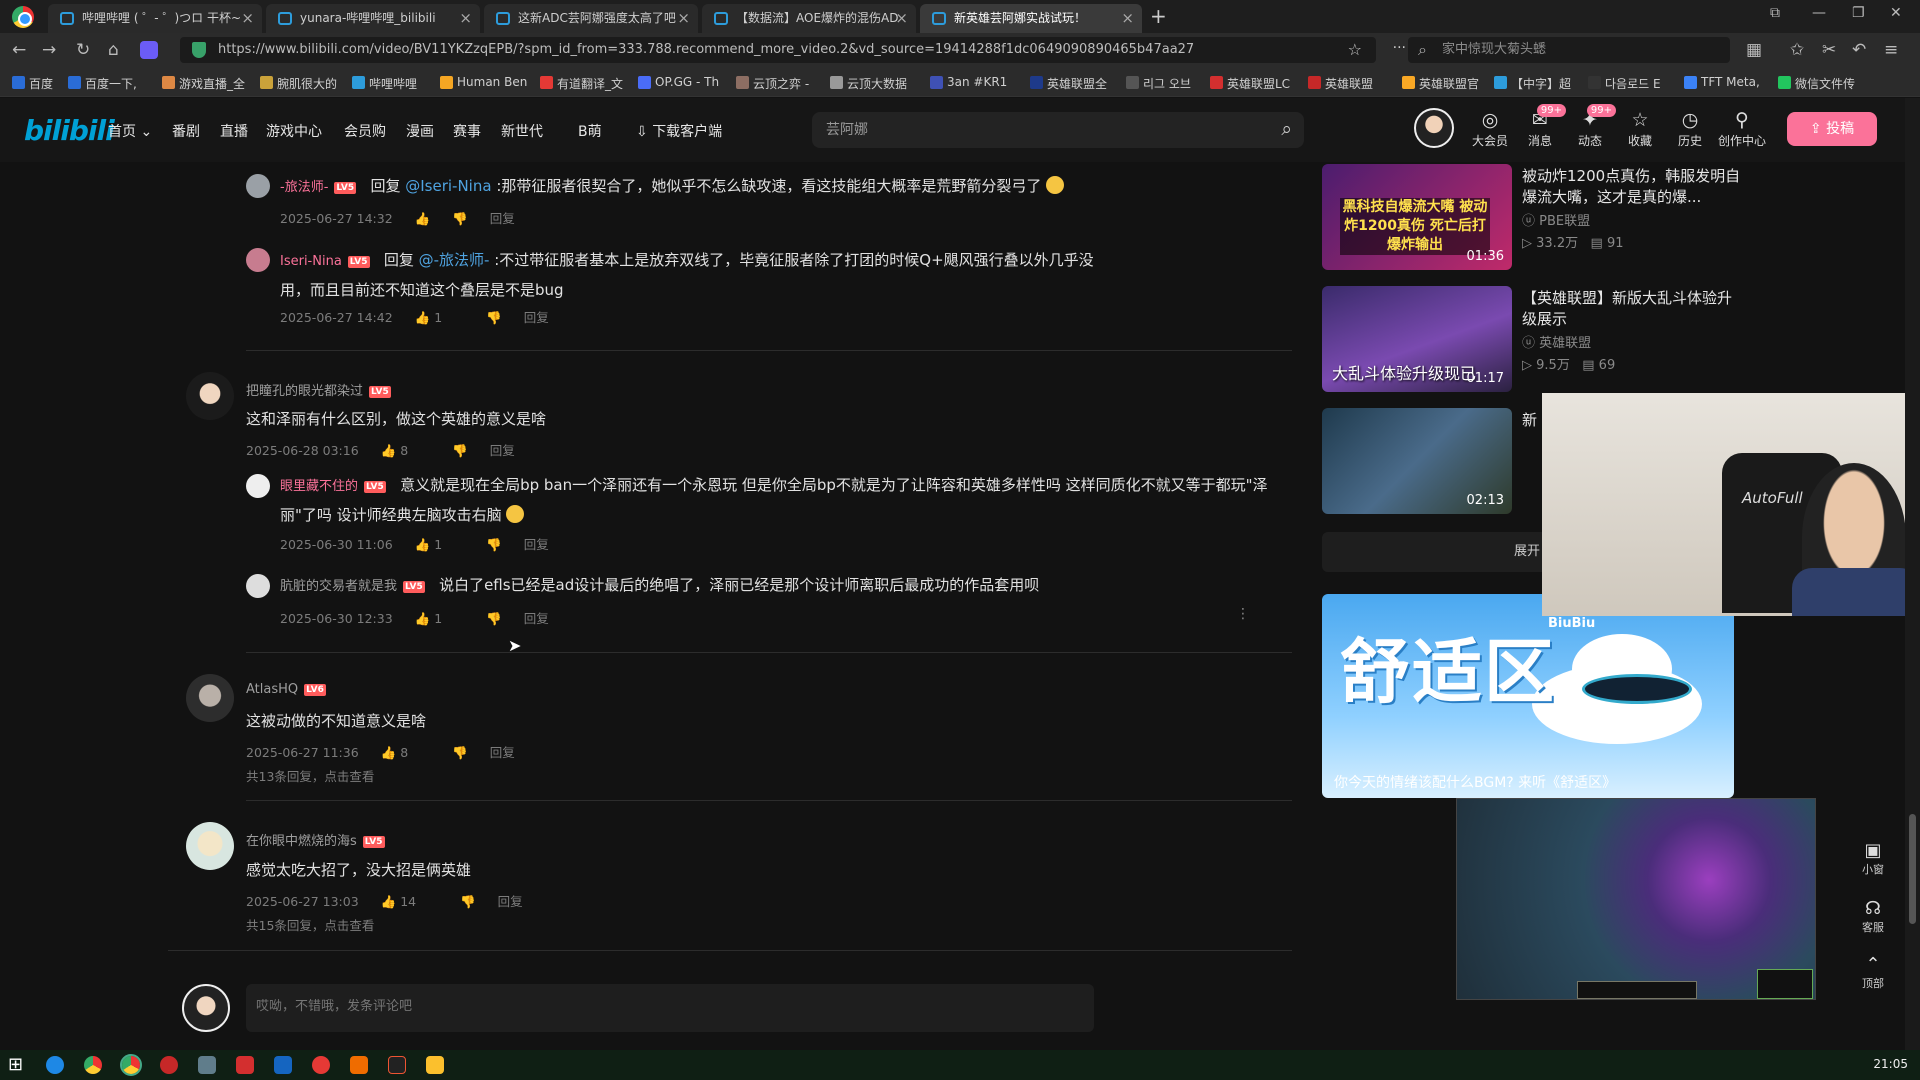 This screenshot has width=1920, height=1080. What do you see at coordinates (286, 689) in the screenshot?
I see `comment-username: AtlasHQ LV6` at bounding box center [286, 689].